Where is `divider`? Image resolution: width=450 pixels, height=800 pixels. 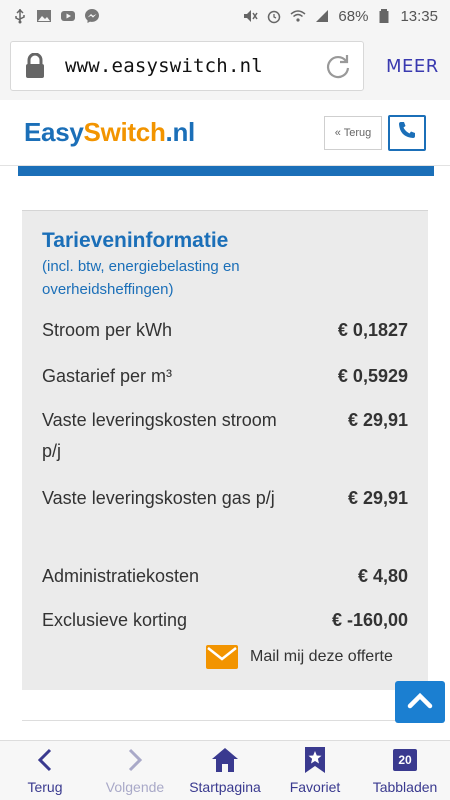 divider is located at coordinates (225, 720).